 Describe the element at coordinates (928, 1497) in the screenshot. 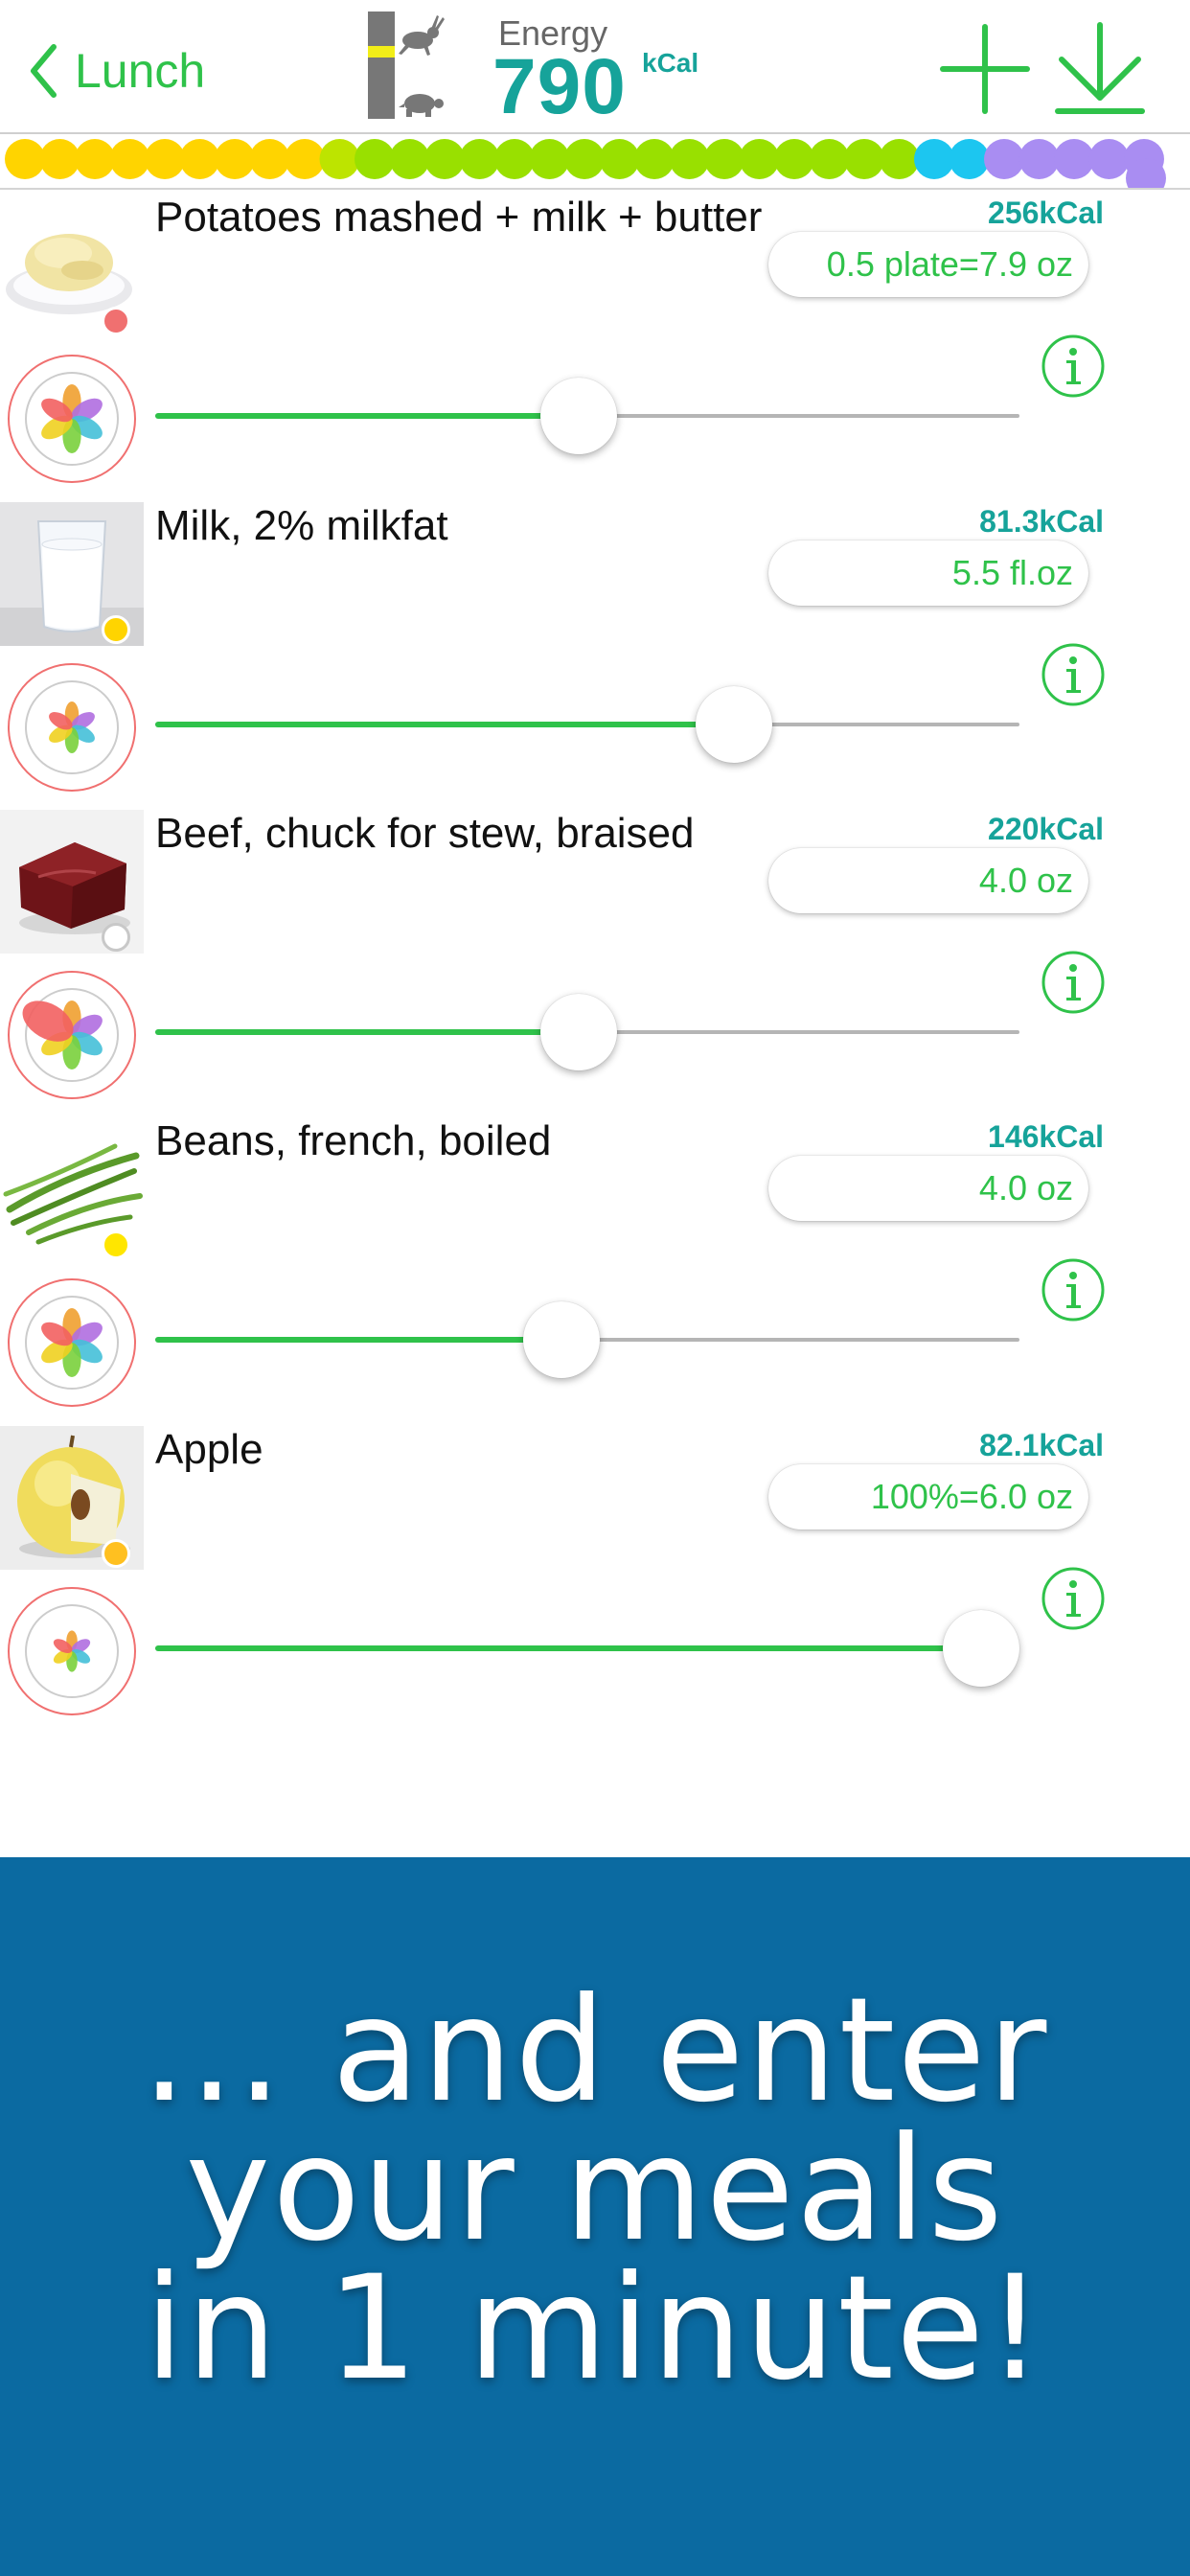

I see `portion-field: 100%=6.0 oz` at that location.